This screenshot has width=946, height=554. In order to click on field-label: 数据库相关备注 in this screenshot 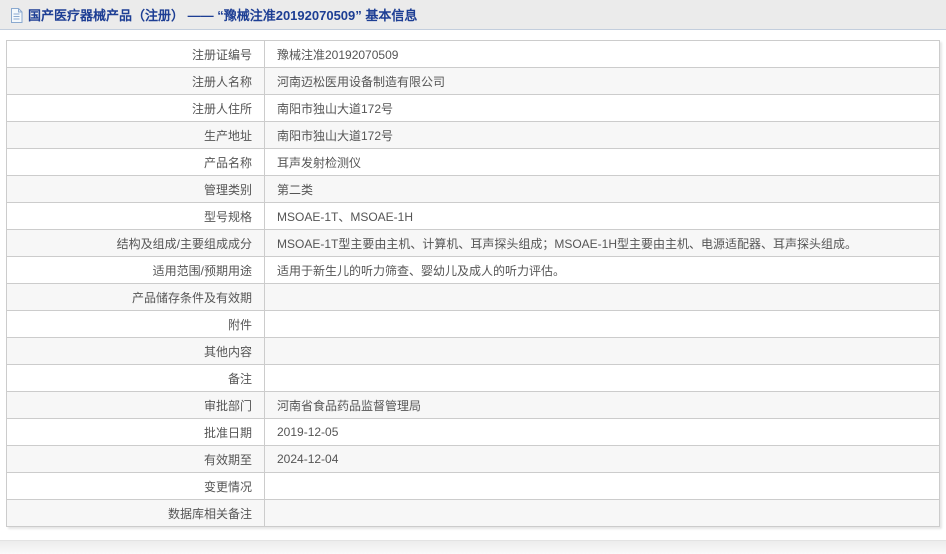, I will do `click(135, 513)`.